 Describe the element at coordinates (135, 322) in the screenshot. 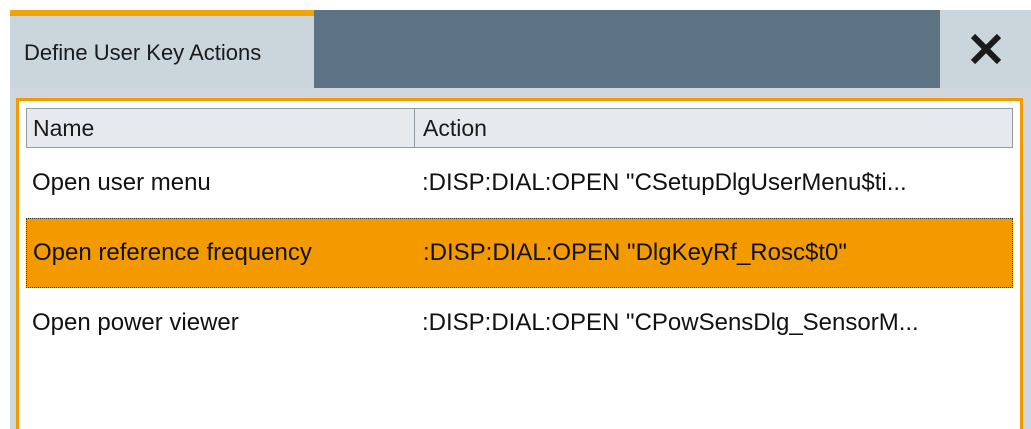

I see `row-name-cell: Open power viewer` at that location.